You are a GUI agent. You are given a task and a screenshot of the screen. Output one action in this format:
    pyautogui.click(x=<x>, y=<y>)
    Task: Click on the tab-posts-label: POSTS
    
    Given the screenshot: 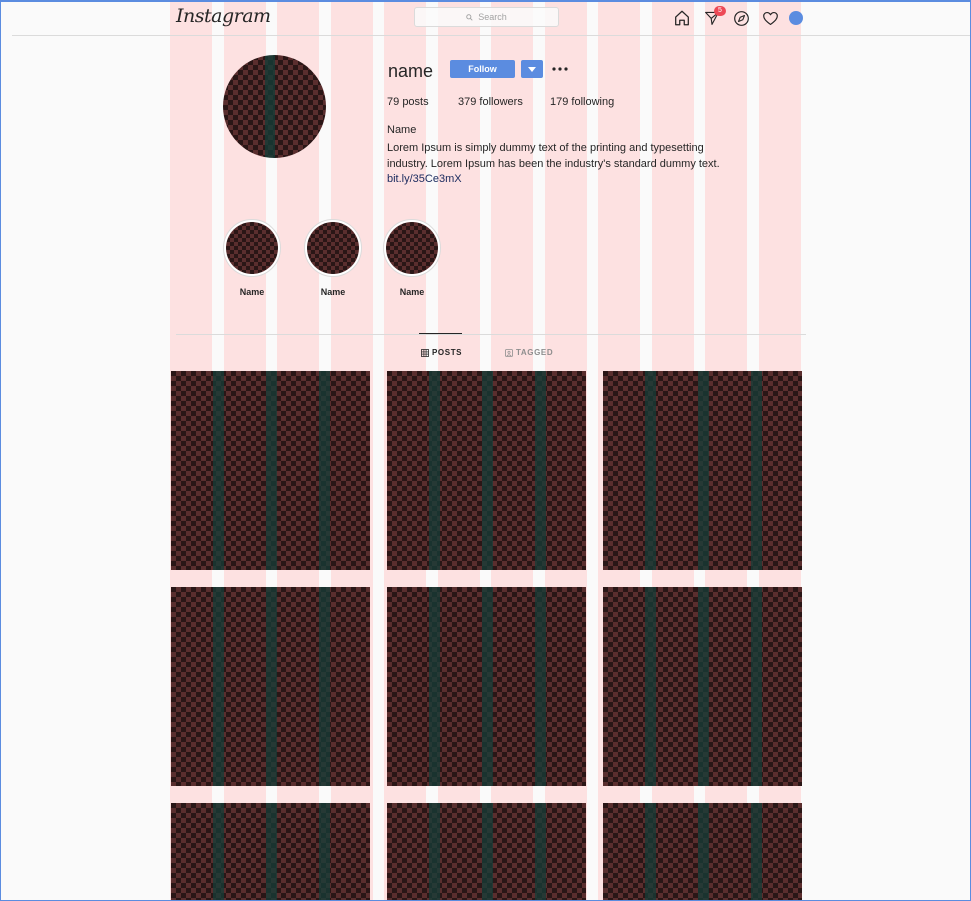 What is the action you would take?
    pyautogui.click(x=447, y=352)
    